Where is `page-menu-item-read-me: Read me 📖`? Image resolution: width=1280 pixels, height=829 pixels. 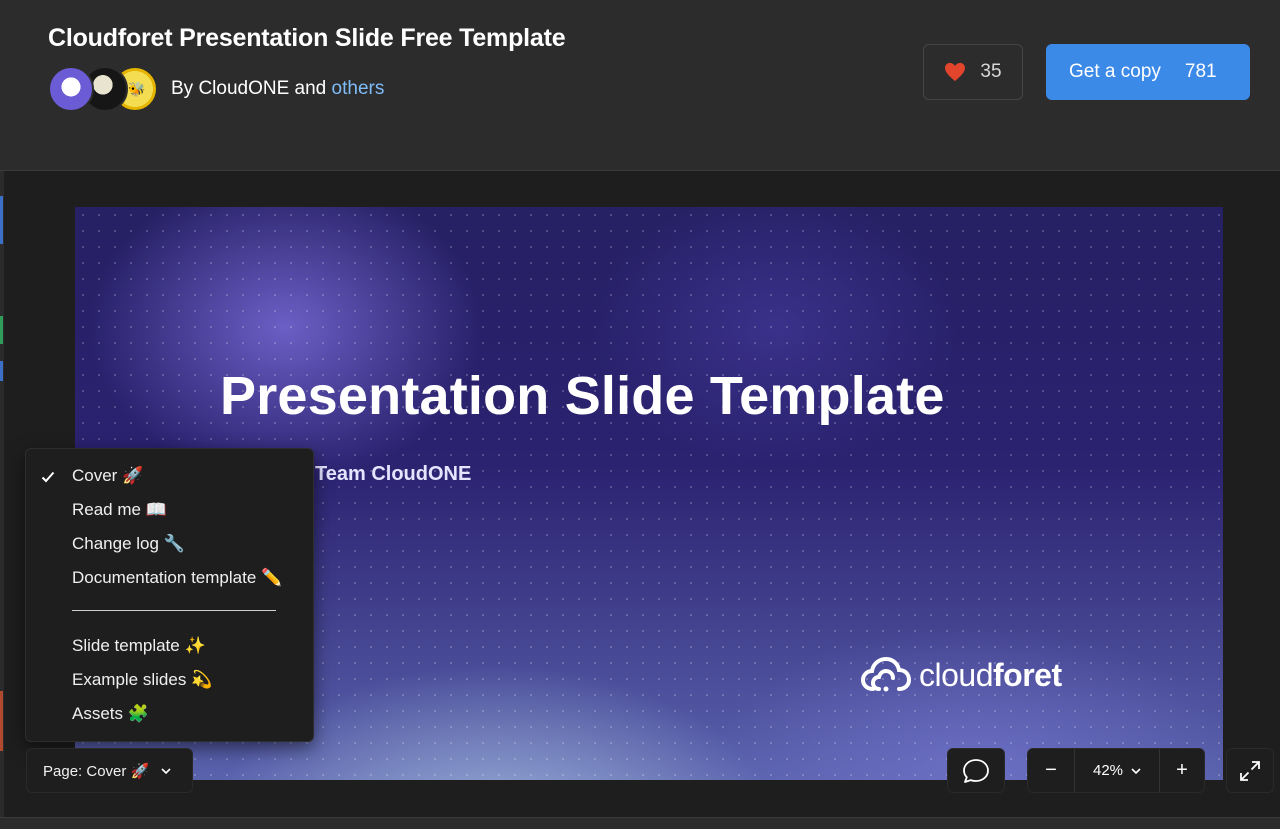 page-menu-item-read-me: Read me 📖 is located at coordinates (119, 510).